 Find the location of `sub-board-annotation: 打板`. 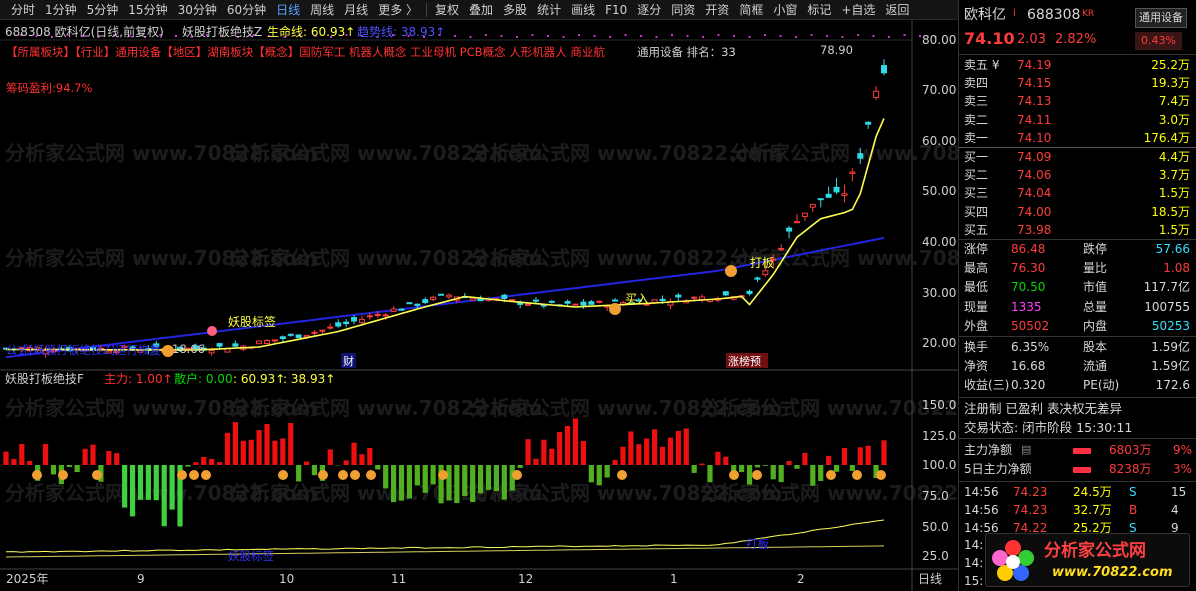

sub-board-annotation: 打板 is located at coordinates (757, 544).